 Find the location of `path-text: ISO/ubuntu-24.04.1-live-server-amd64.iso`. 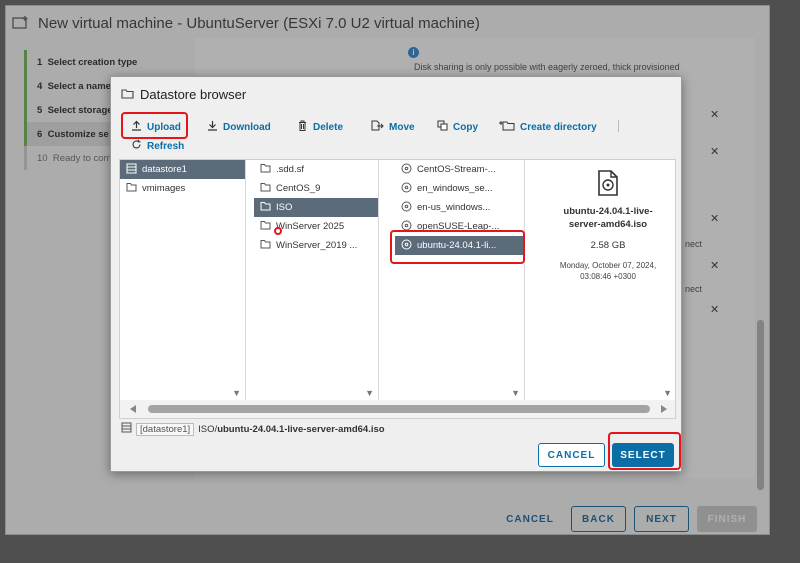

path-text: ISO/ubuntu-24.04.1-live-server-amd64.iso is located at coordinates (291, 429).